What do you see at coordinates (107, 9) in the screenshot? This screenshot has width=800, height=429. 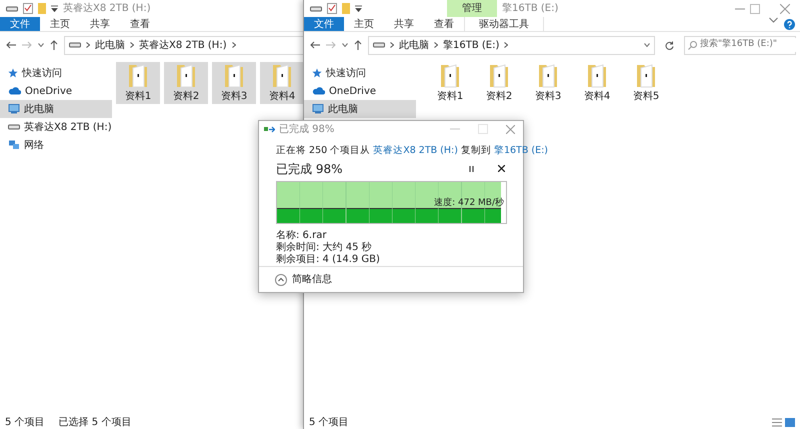 I see `window-title: 英睿达X8 2TB (H:)` at bounding box center [107, 9].